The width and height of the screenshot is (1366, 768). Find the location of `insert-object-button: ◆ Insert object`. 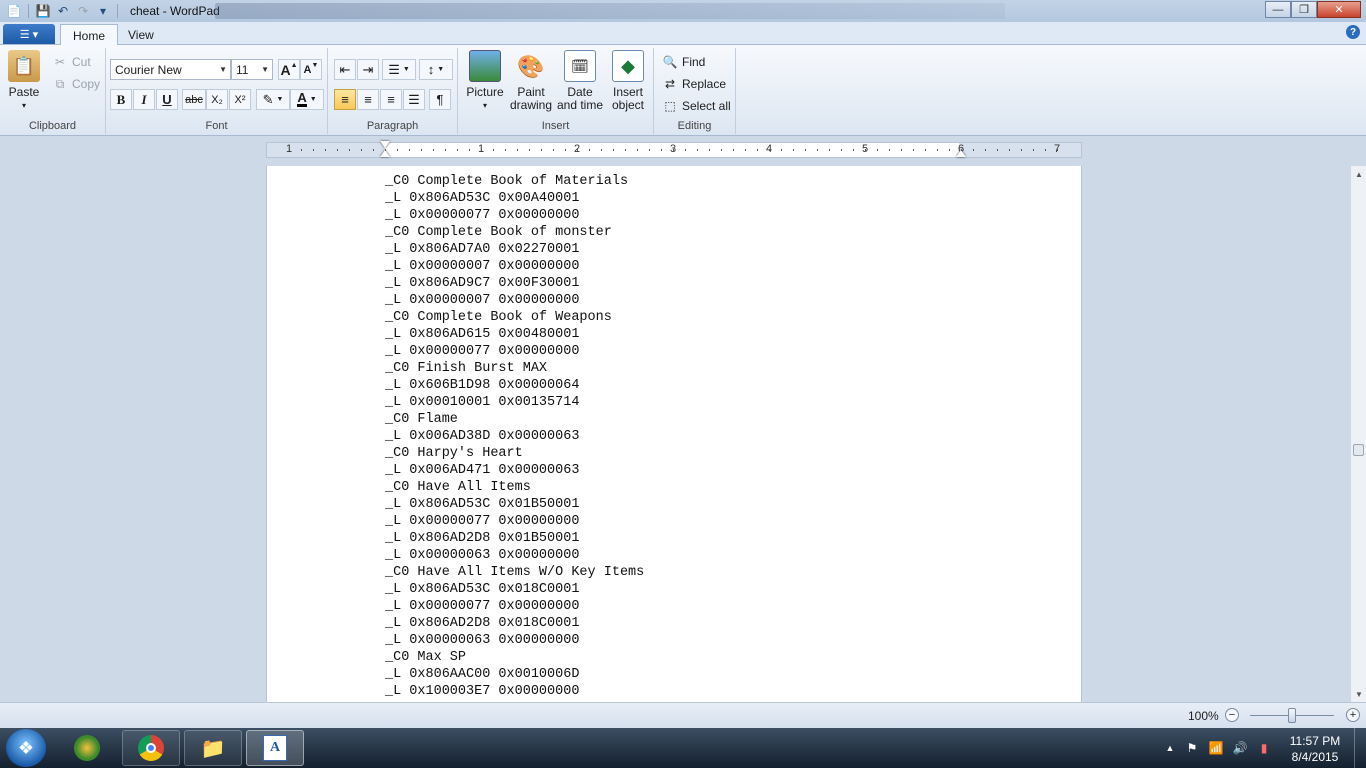

insert-object-button: ◆ Insert object is located at coordinates (628, 81).